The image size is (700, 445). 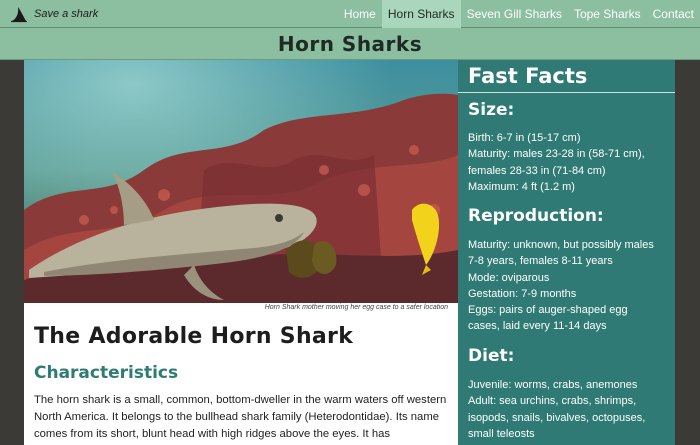 What do you see at coordinates (553, 385) in the screenshot?
I see `diet-fact: Juvenile: worms, crabs, anemones` at bounding box center [553, 385].